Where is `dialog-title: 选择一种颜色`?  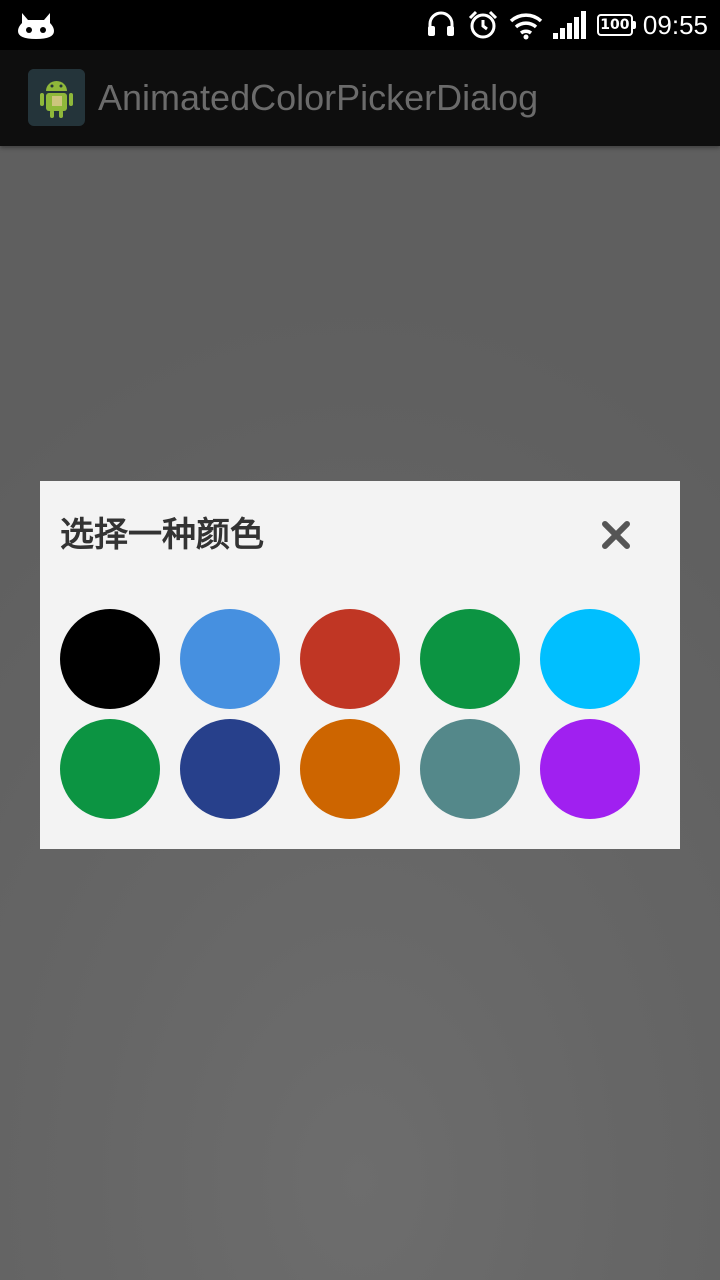
dialog-title: 选择一种颜色 is located at coordinates (162, 535).